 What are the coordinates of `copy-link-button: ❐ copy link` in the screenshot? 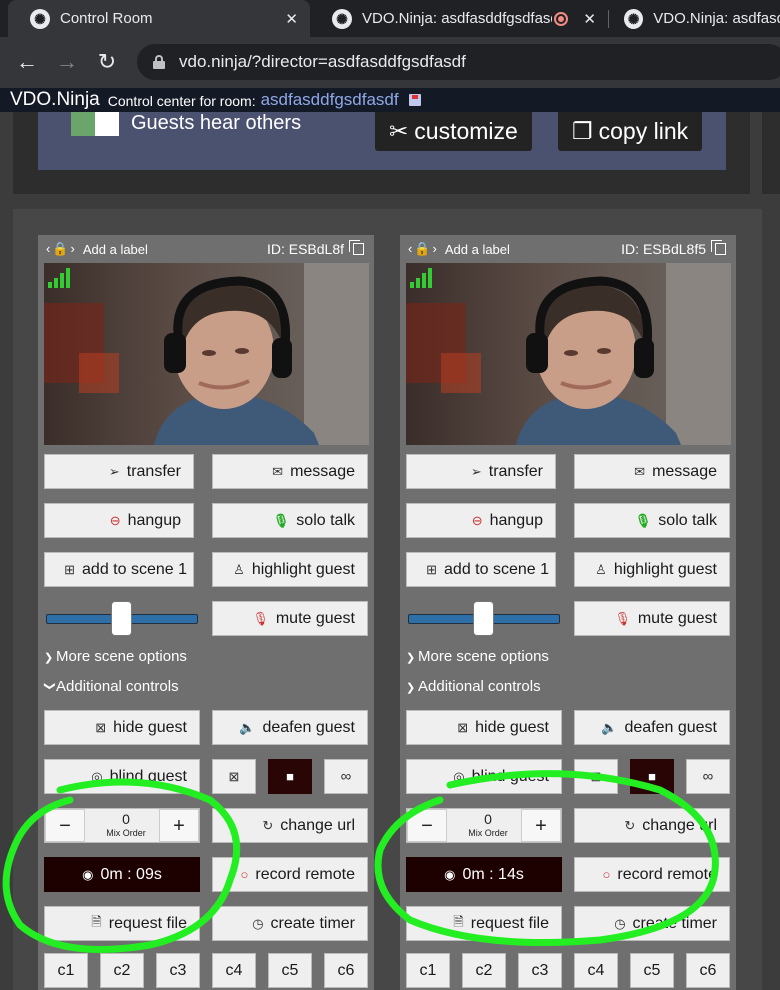 It's located at (630, 131).